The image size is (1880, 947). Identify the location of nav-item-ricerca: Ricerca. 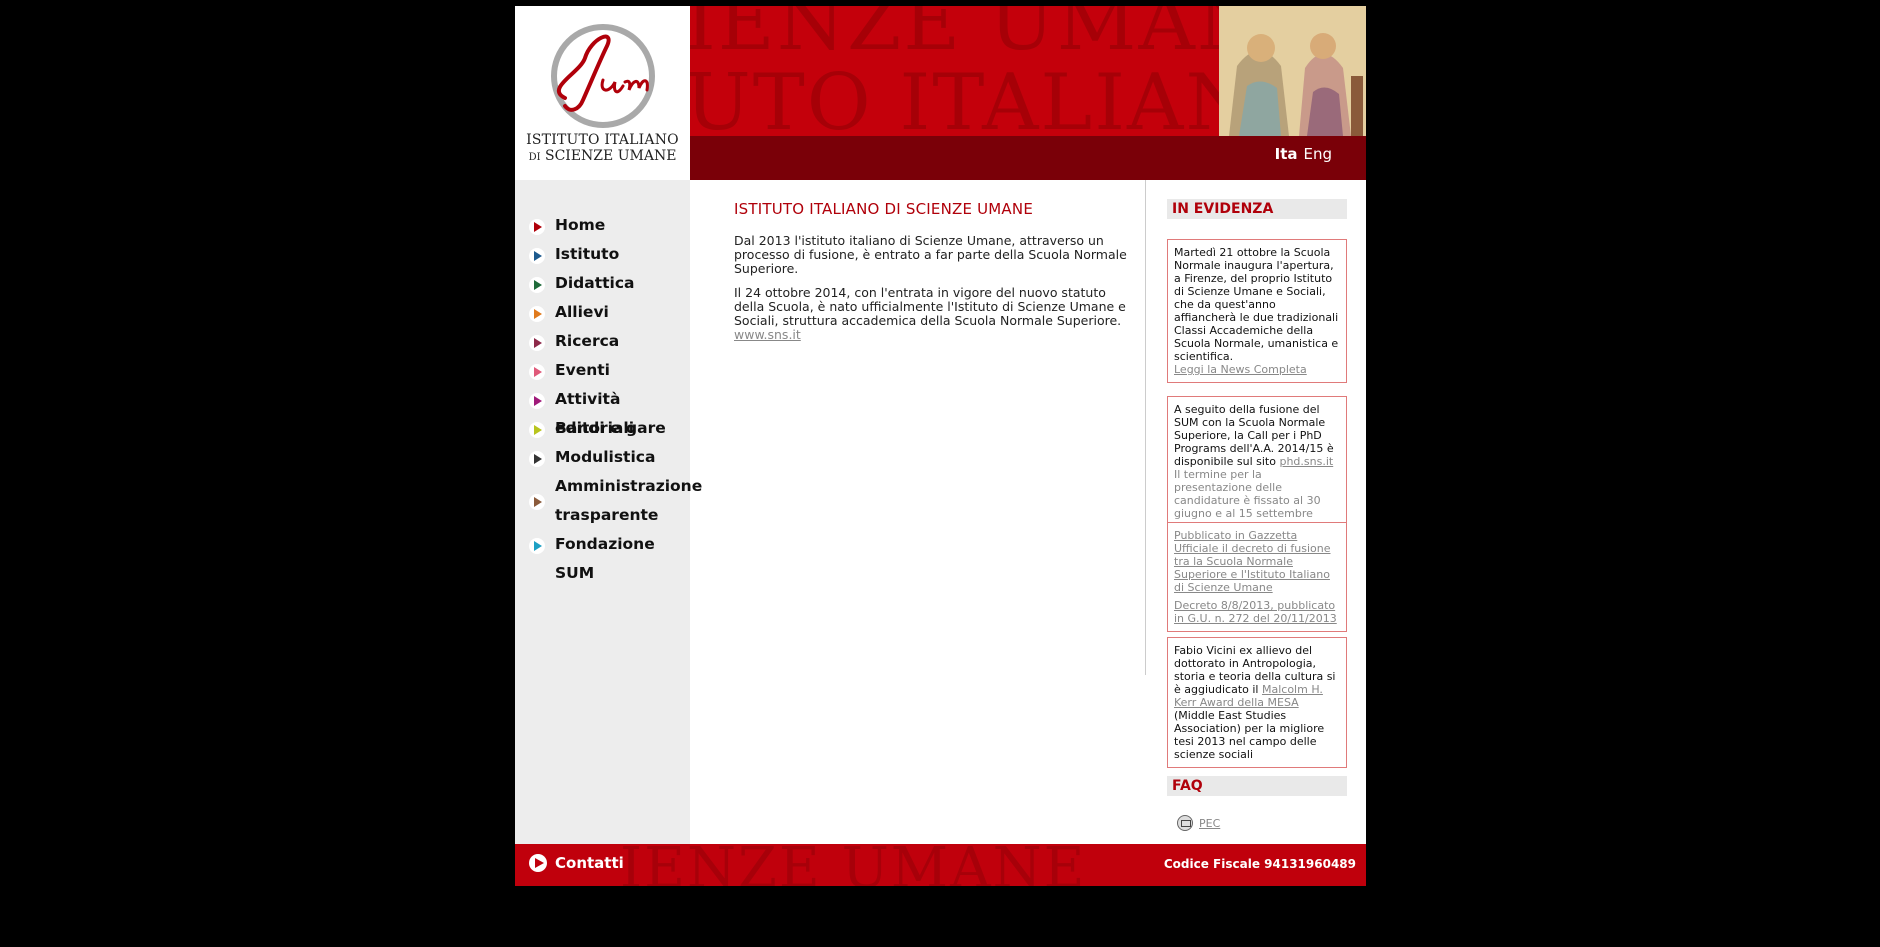
(612, 344).